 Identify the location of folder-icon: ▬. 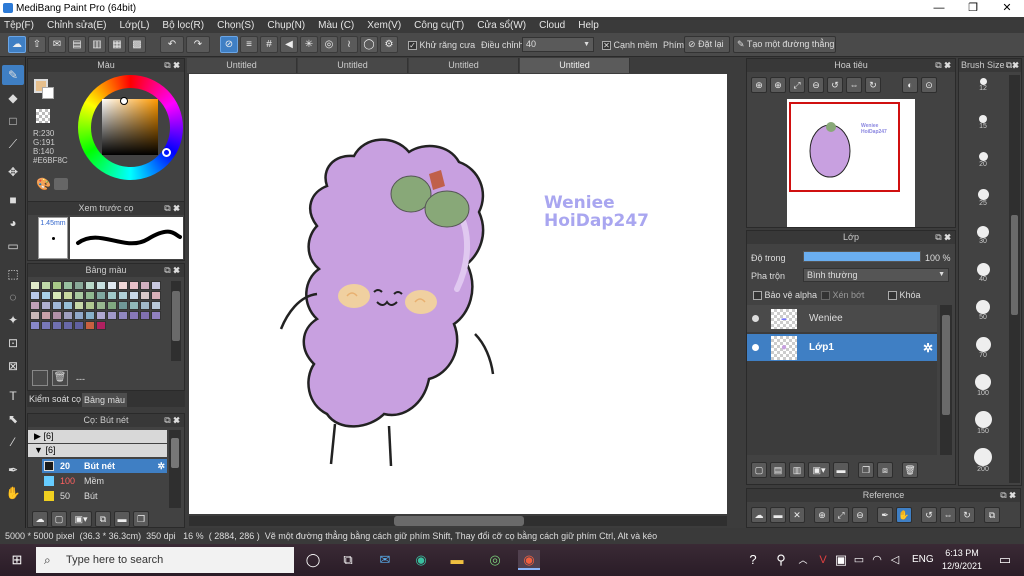
(122, 519).